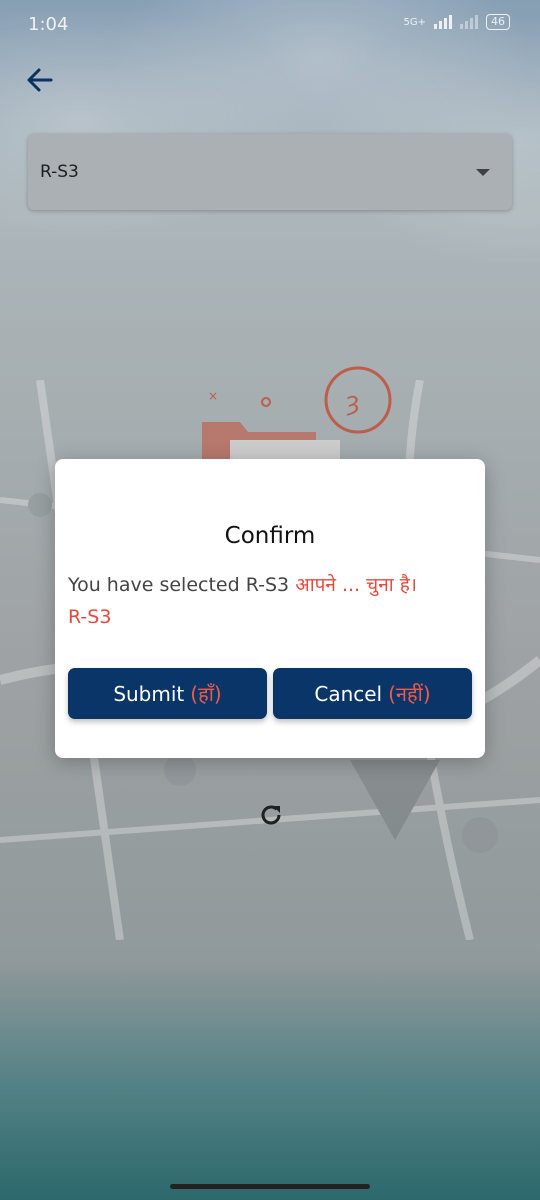 The width and height of the screenshot is (540, 1200). I want to click on message-selected-value: R-S3, so click(90, 617).